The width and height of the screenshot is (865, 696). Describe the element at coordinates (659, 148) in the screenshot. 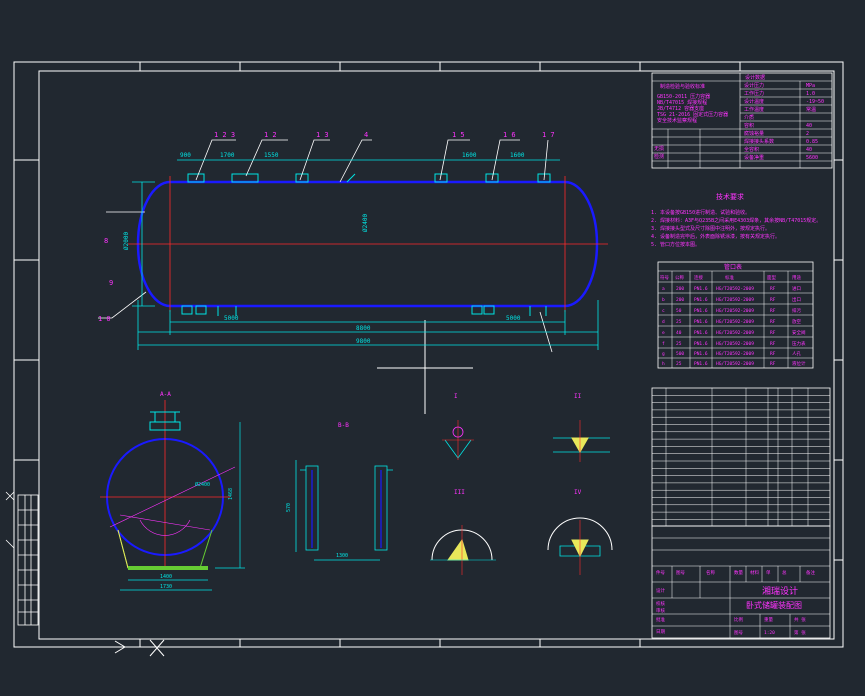

I see `svg-text: 无损` at that location.